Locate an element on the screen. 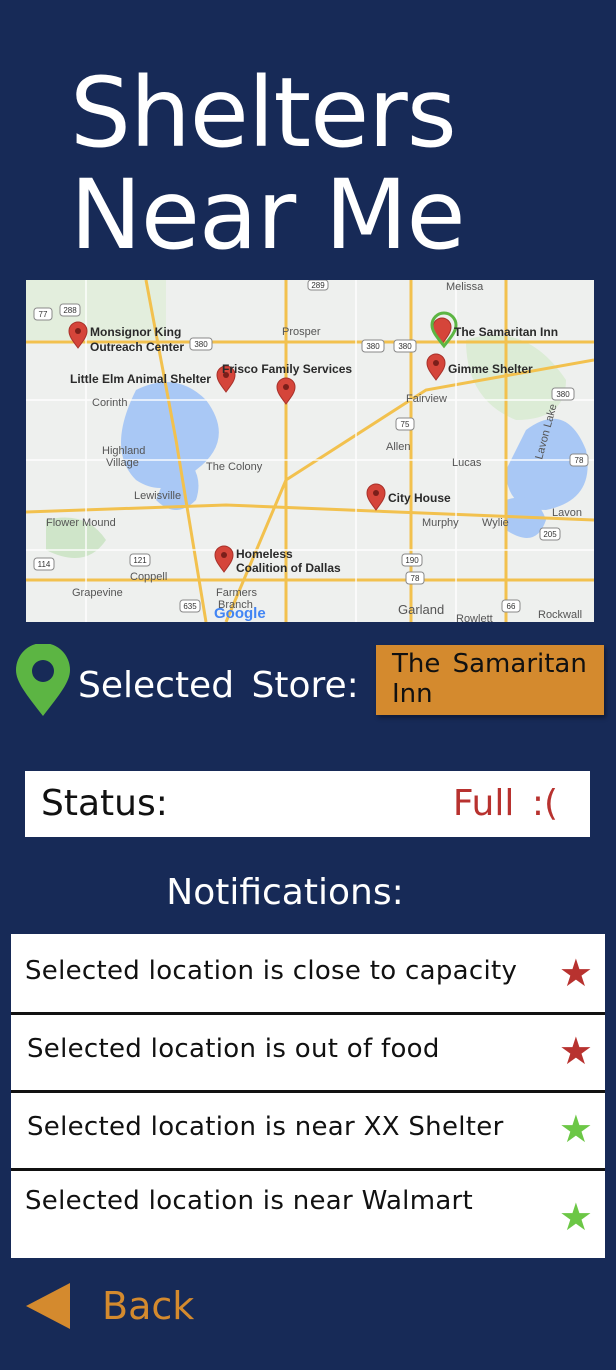 The width and height of the screenshot is (616, 1370). notification-text: Selected location is near XX Shelter is located at coordinates (265, 1127).